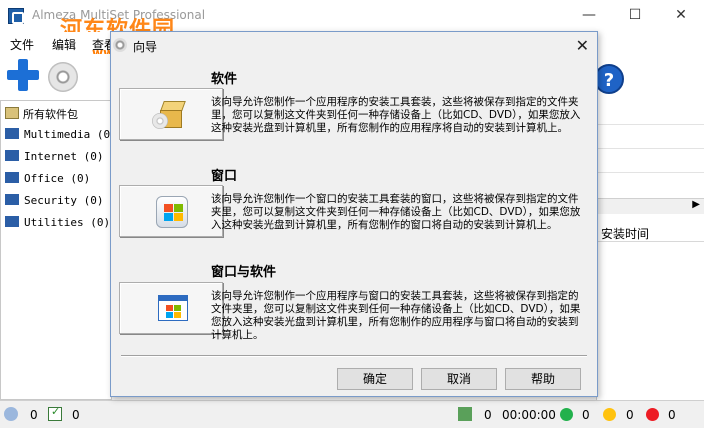  I want to click on tree-item-office: Office (0), so click(47, 181).